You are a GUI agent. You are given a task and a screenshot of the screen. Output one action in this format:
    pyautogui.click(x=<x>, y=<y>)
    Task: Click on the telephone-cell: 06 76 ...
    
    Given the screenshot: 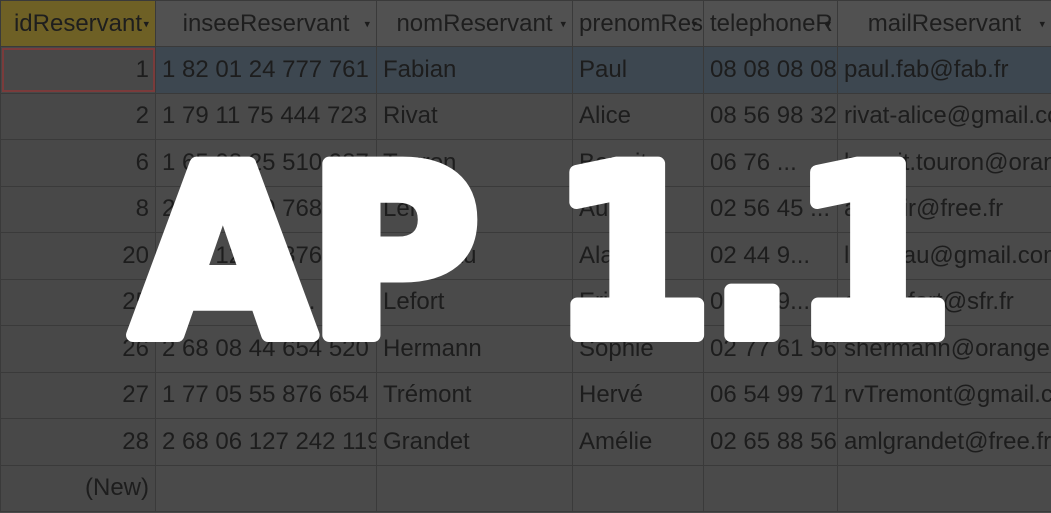 What is the action you would take?
    pyautogui.click(x=770, y=163)
    